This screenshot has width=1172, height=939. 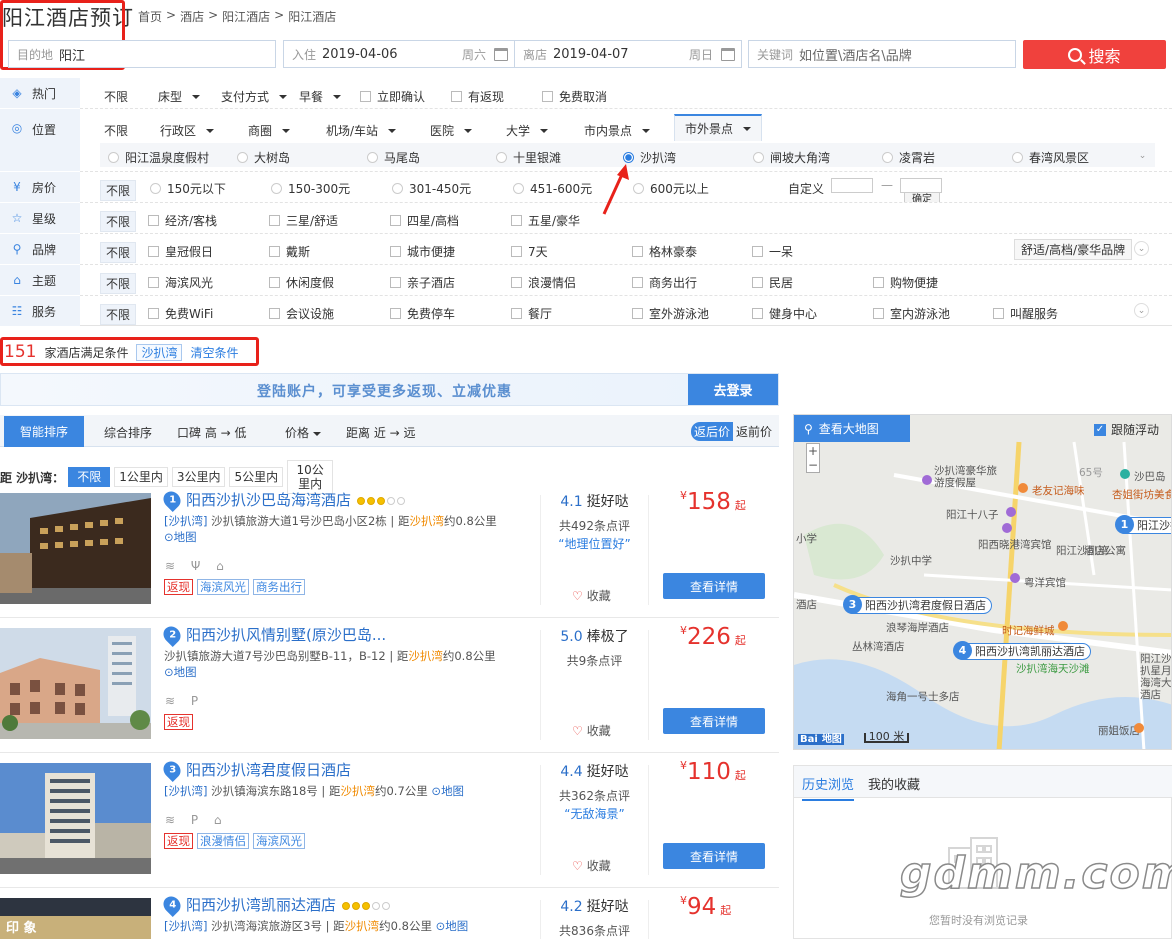 What do you see at coordinates (150, 16) in the screenshot?
I see `breadcrumb-home: 首页` at bounding box center [150, 16].